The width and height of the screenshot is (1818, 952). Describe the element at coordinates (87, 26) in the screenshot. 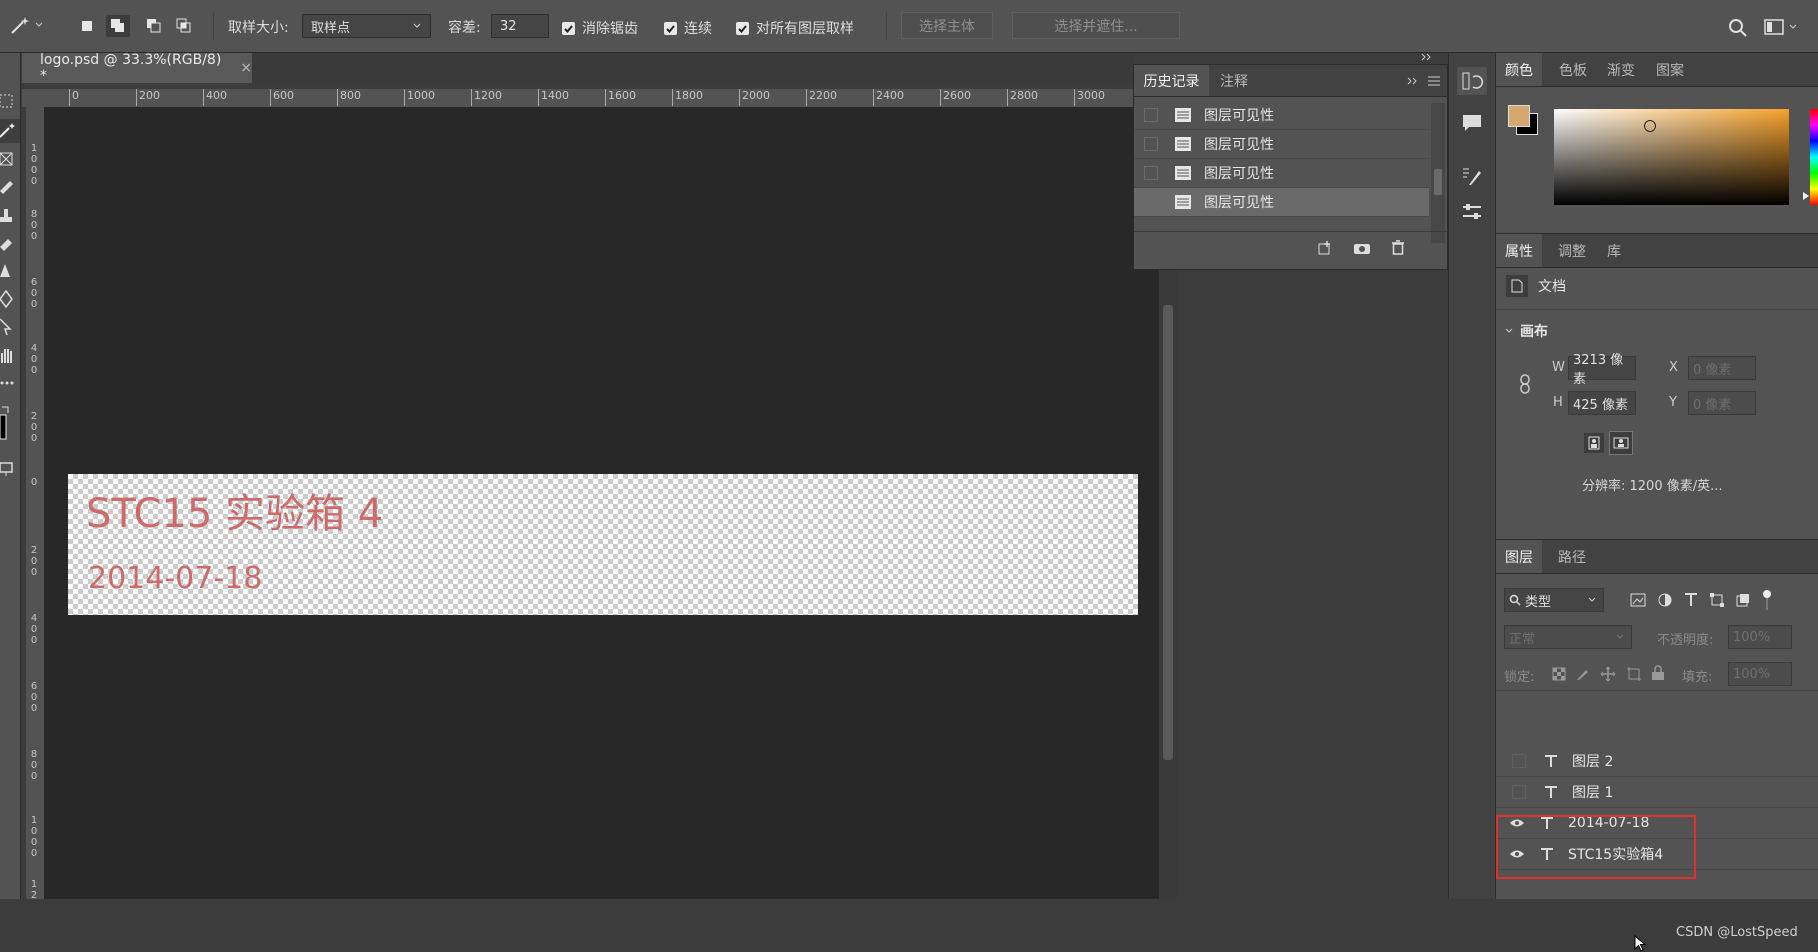

I see `new-selection-icon` at that location.